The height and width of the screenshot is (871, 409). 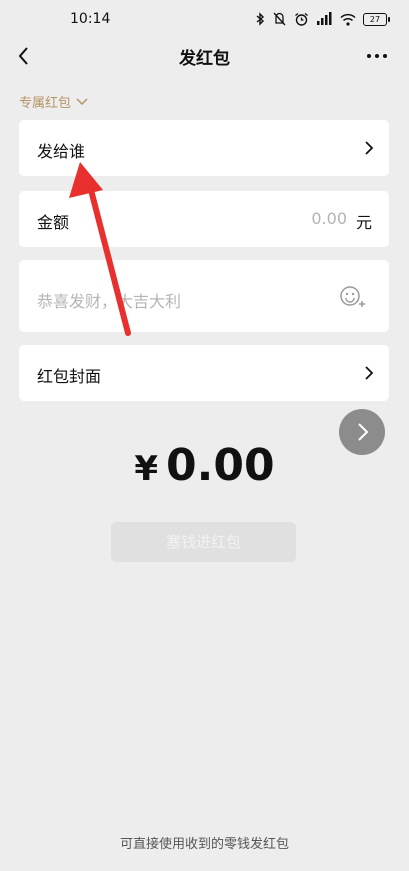 I want to click on amount-label: 金额, so click(x=53, y=222).